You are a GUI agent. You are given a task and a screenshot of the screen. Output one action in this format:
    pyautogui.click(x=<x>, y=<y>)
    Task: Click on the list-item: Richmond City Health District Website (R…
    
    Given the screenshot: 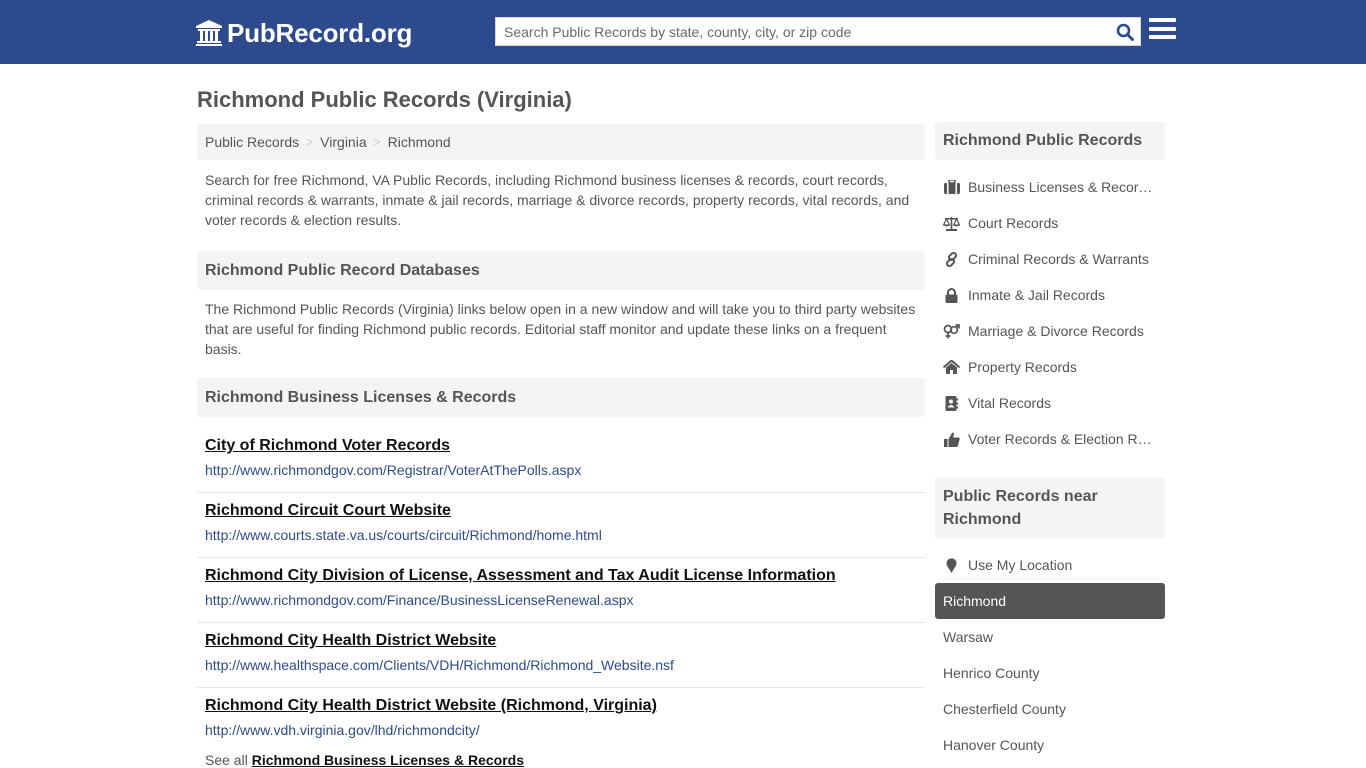 What is the action you would take?
    pyautogui.click(x=561, y=720)
    